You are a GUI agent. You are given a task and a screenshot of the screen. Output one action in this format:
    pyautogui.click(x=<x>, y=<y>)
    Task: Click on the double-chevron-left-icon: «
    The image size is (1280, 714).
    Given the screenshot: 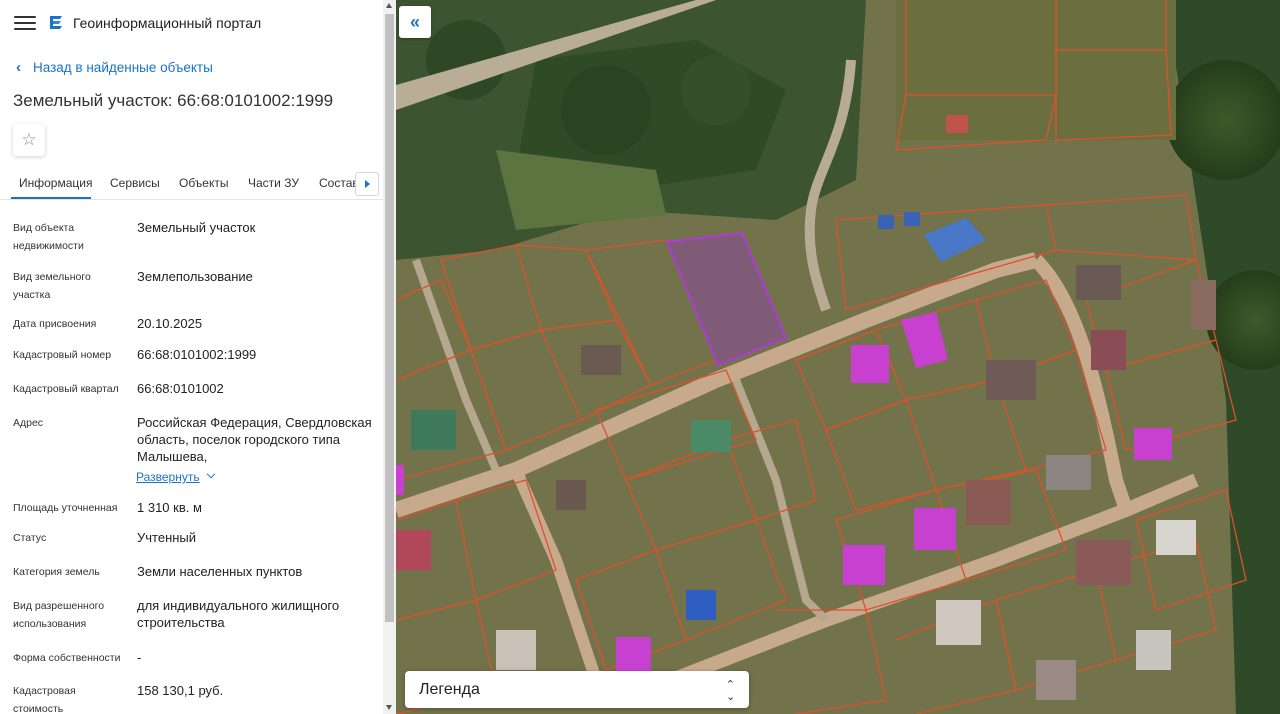 What is the action you would take?
    pyautogui.click(x=414, y=21)
    